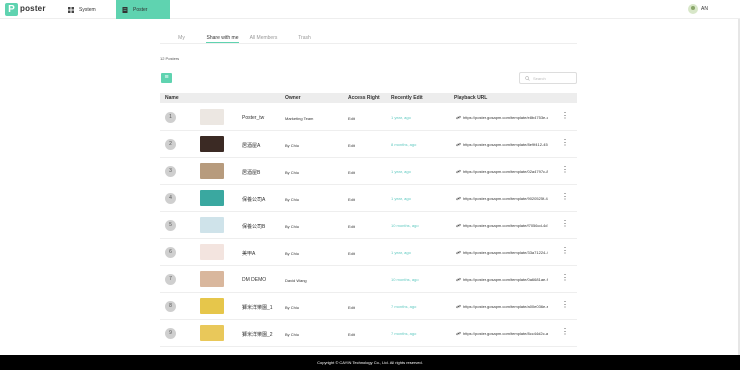  I want to click on list-icon: ≡, so click(166, 77).